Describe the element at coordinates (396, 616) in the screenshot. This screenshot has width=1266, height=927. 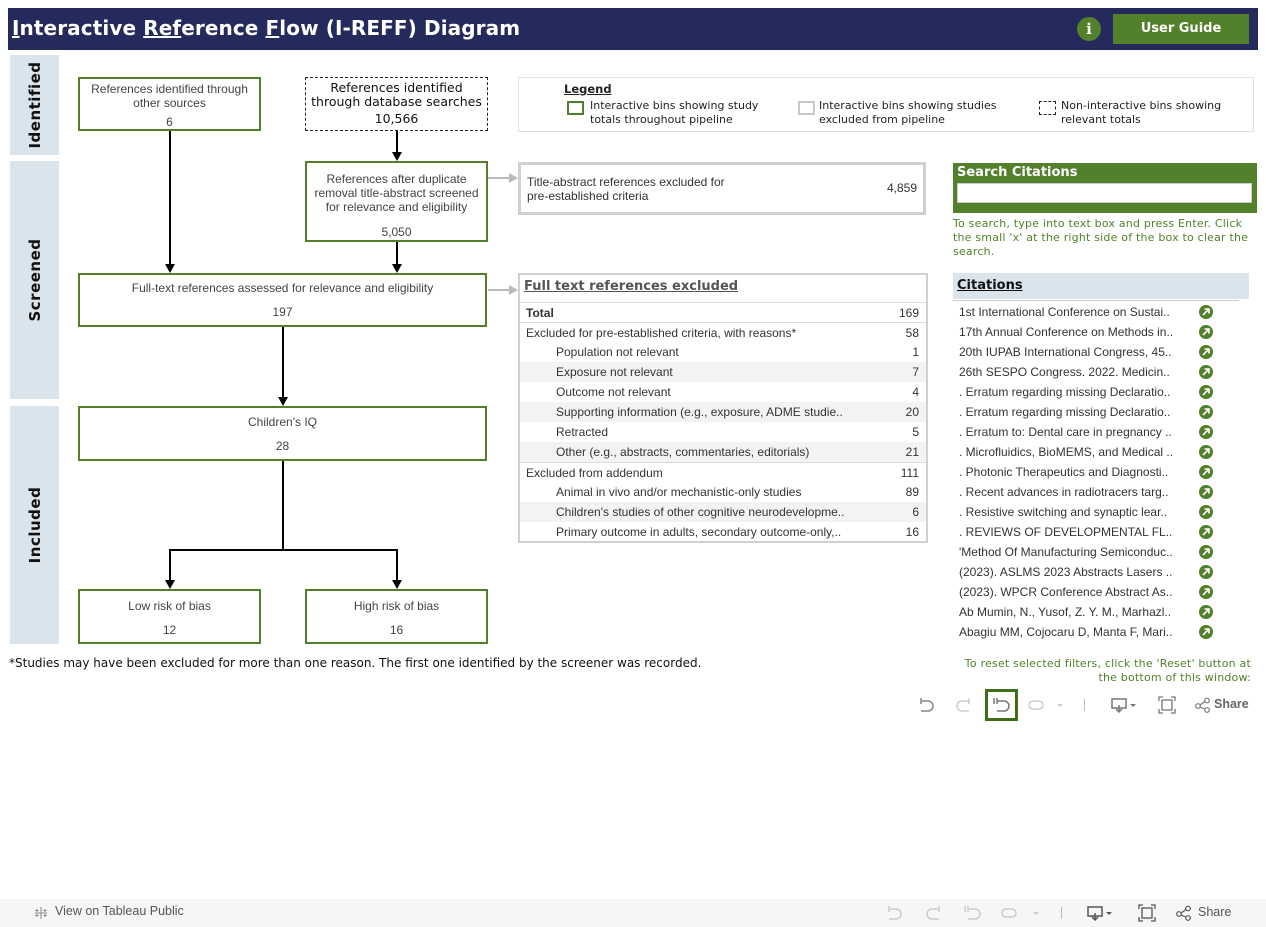
I see `box-high-bias: High risk of bias 16` at that location.